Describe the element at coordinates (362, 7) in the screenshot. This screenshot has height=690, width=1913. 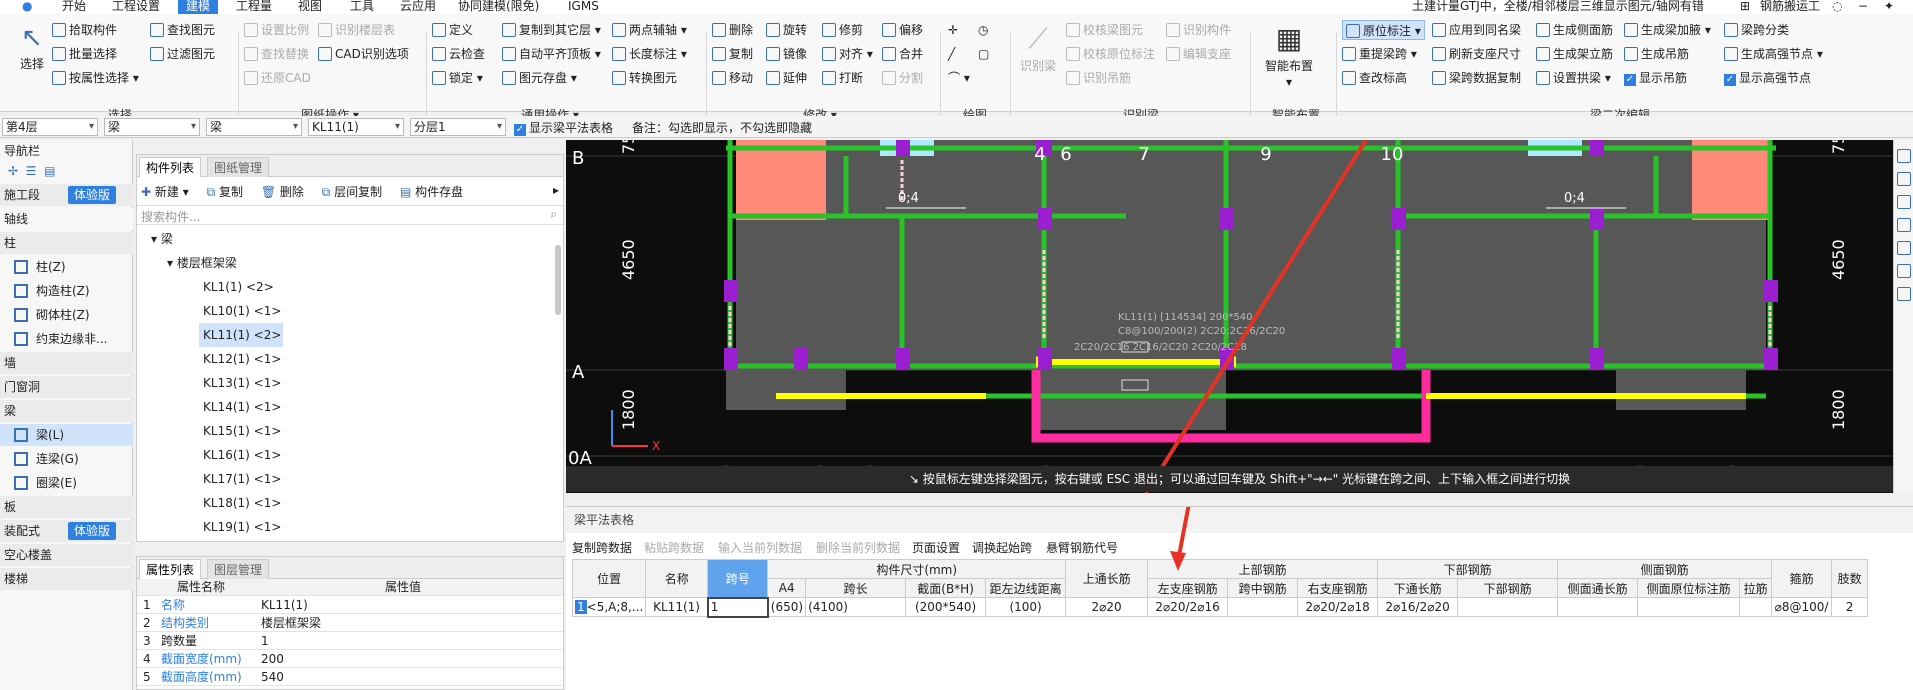
I see `menu-tools: 工具` at that location.